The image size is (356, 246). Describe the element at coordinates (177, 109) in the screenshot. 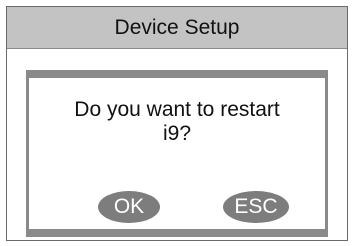

I see `dialog-message-line-1: Do you want to restart` at that location.